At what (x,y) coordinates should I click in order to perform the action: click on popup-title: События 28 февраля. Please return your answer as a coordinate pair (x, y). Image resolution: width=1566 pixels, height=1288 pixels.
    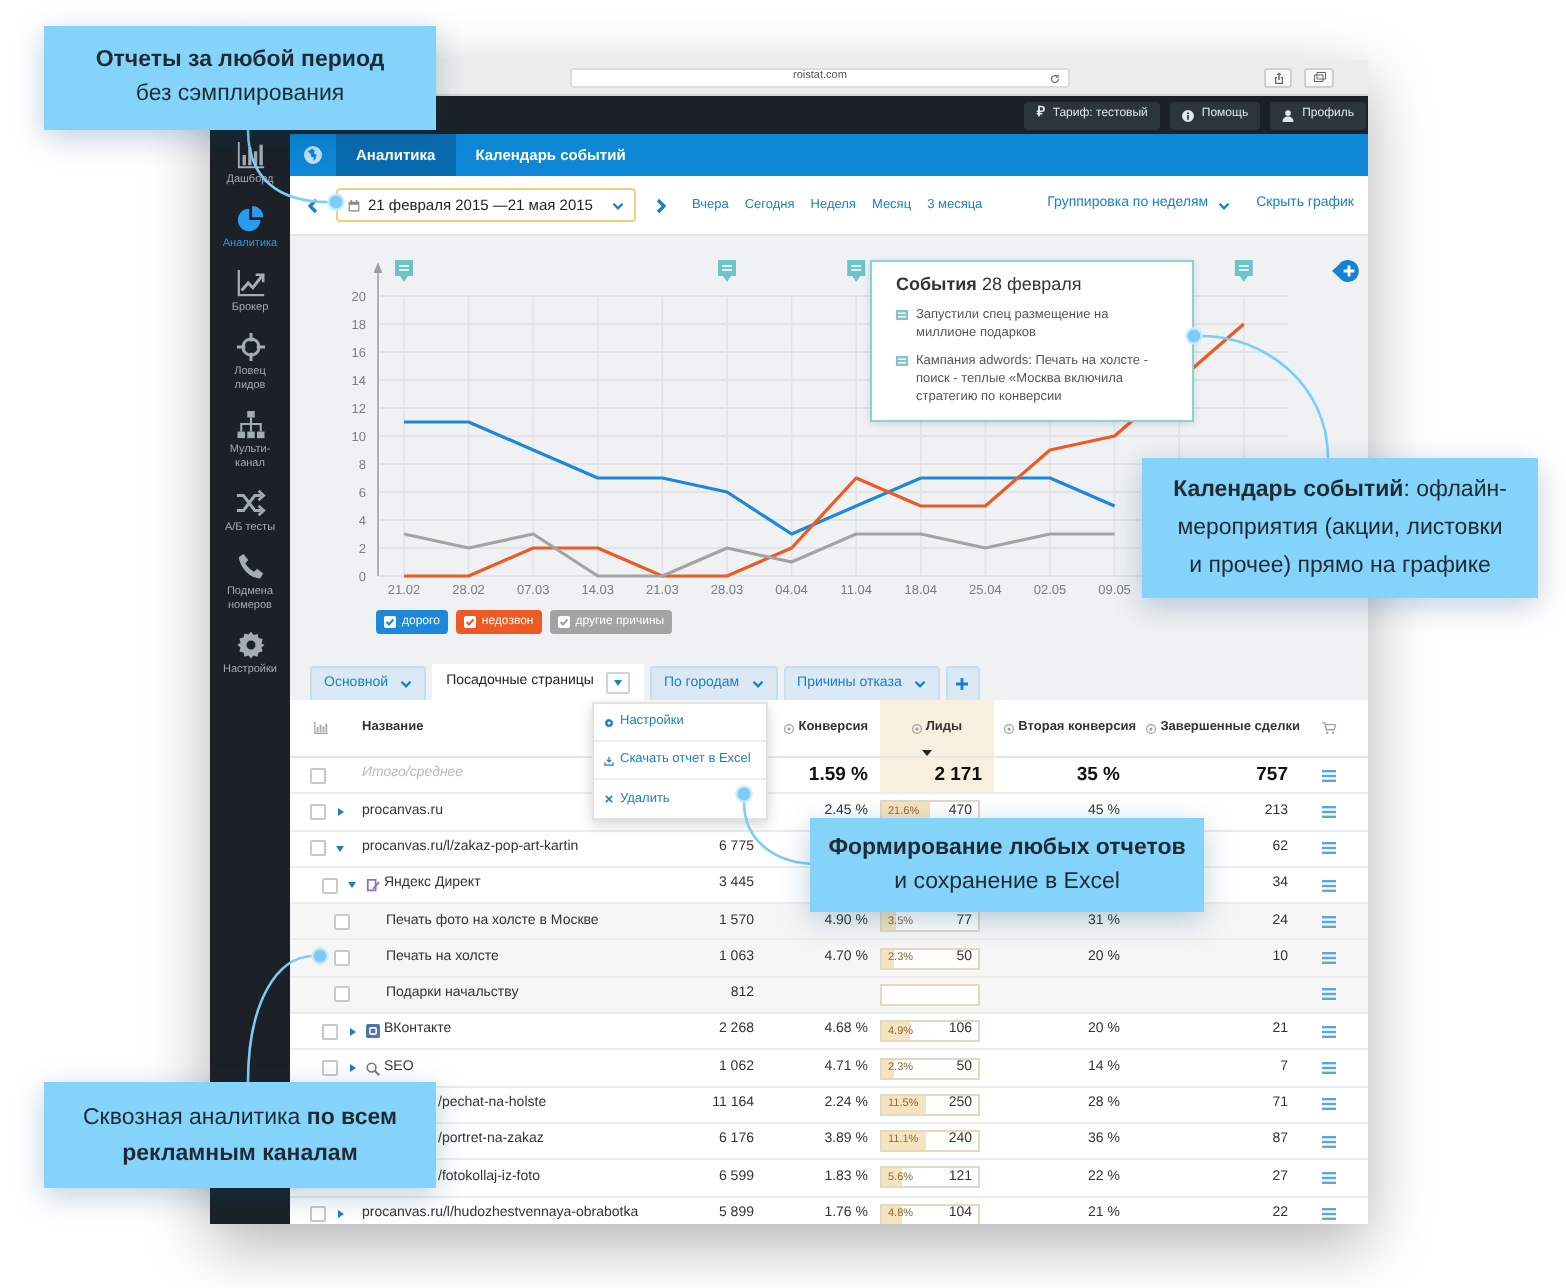
    Looking at the image, I should click on (990, 285).